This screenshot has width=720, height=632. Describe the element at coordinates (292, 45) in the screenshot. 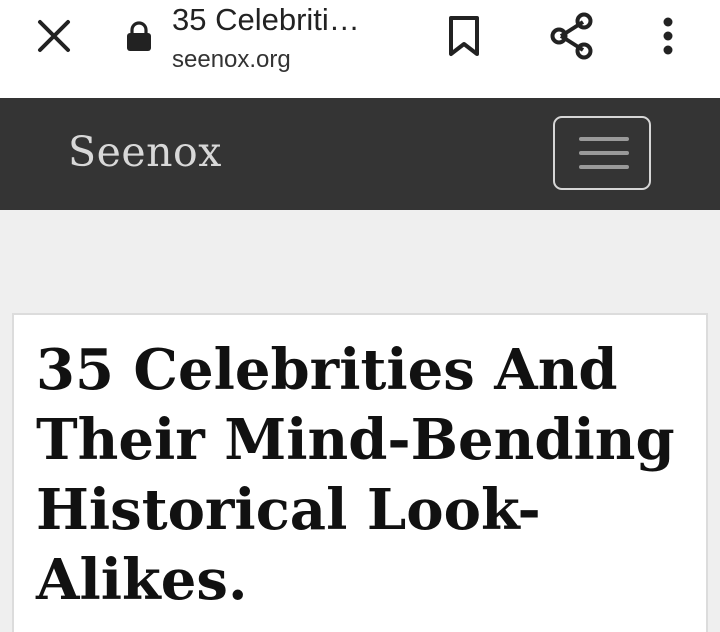

I see `page-info: 35 Celebriti… seenox.org` at that location.